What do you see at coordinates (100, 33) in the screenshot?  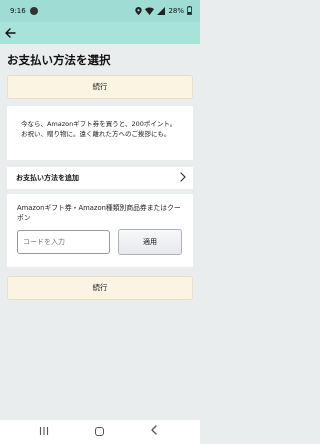 I see `nav-bar` at bounding box center [100, 33].